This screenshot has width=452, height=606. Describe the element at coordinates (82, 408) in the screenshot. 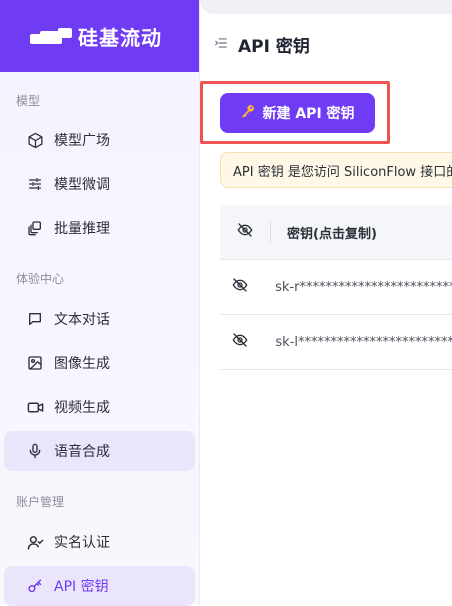

I see `sidebar-item-label: 视频生成` at that location.